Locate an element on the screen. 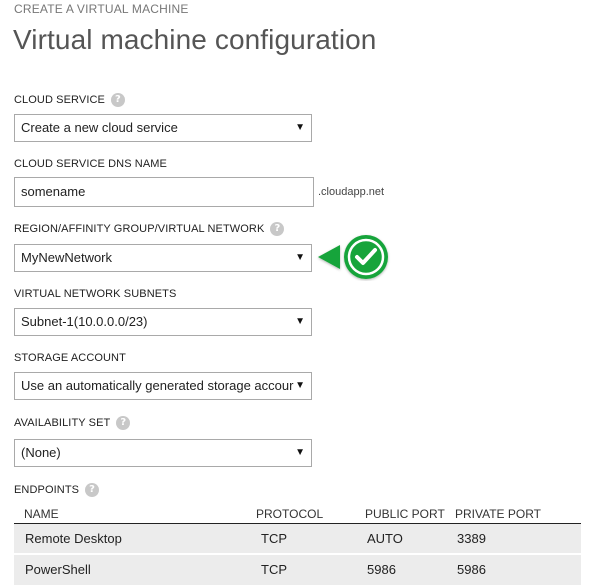 Image resolution: width=589 pixels, height=585 pixels. dns-suffix: .cloudapp.net is located at coordinates (351, 192).